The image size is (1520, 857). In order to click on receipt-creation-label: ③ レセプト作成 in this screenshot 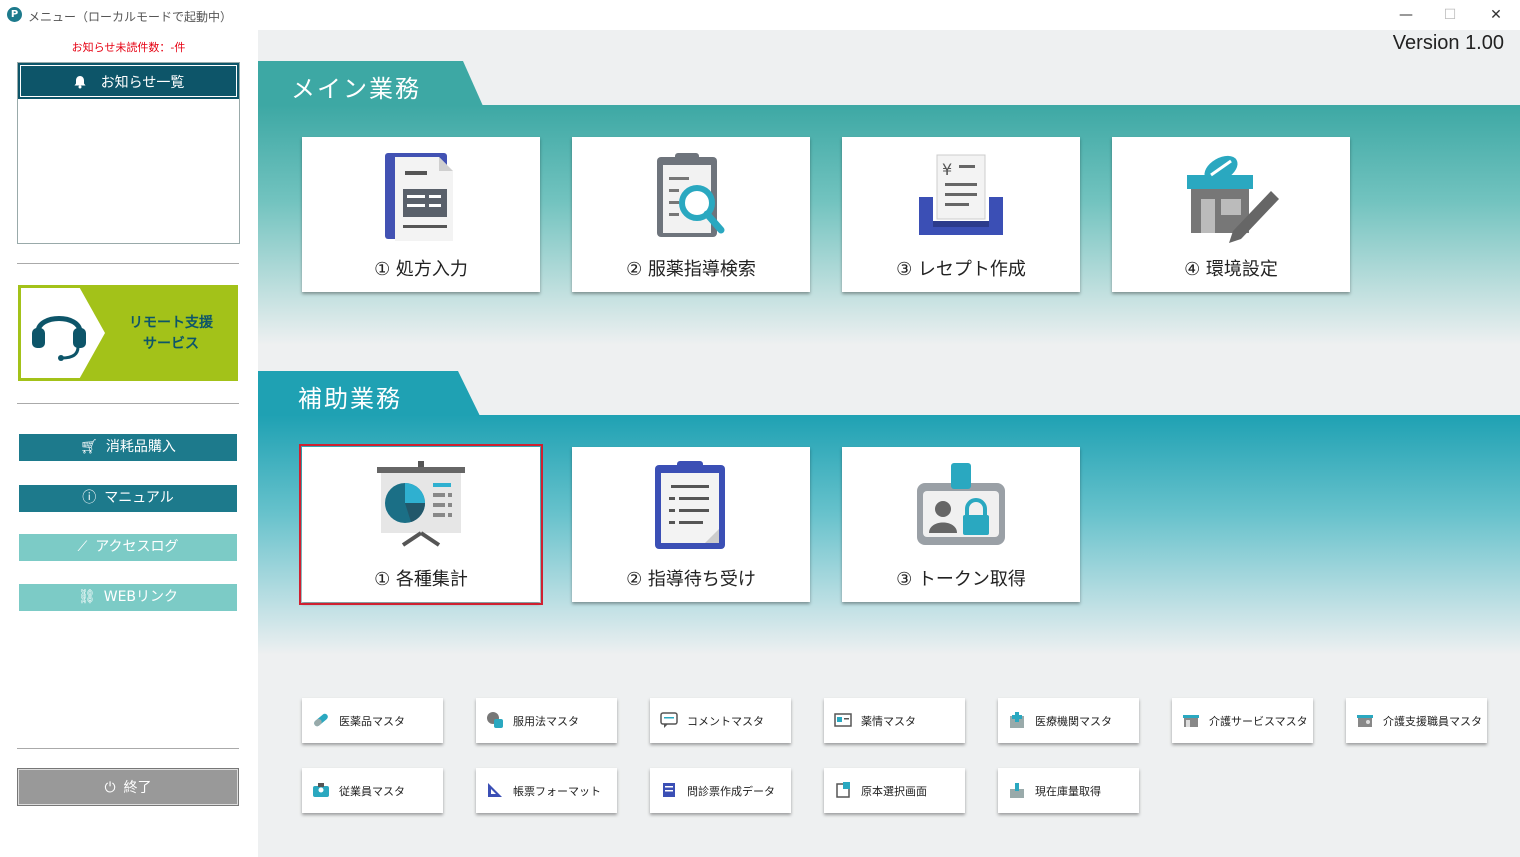, I will do `click(961, 269)`.